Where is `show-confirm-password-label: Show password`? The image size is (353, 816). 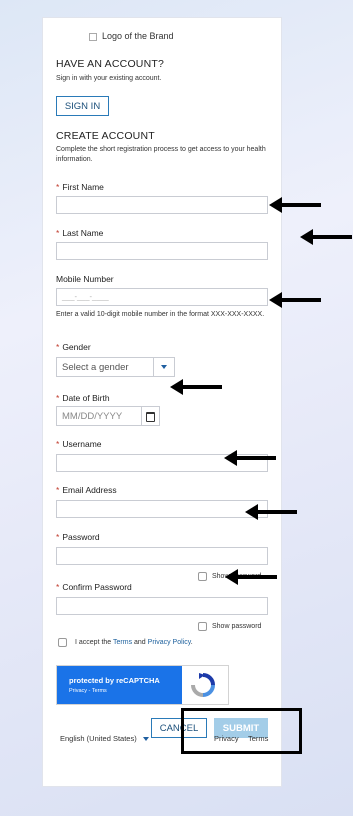 show-confirm-password-label: Show password is located at coordinates (237, 626).